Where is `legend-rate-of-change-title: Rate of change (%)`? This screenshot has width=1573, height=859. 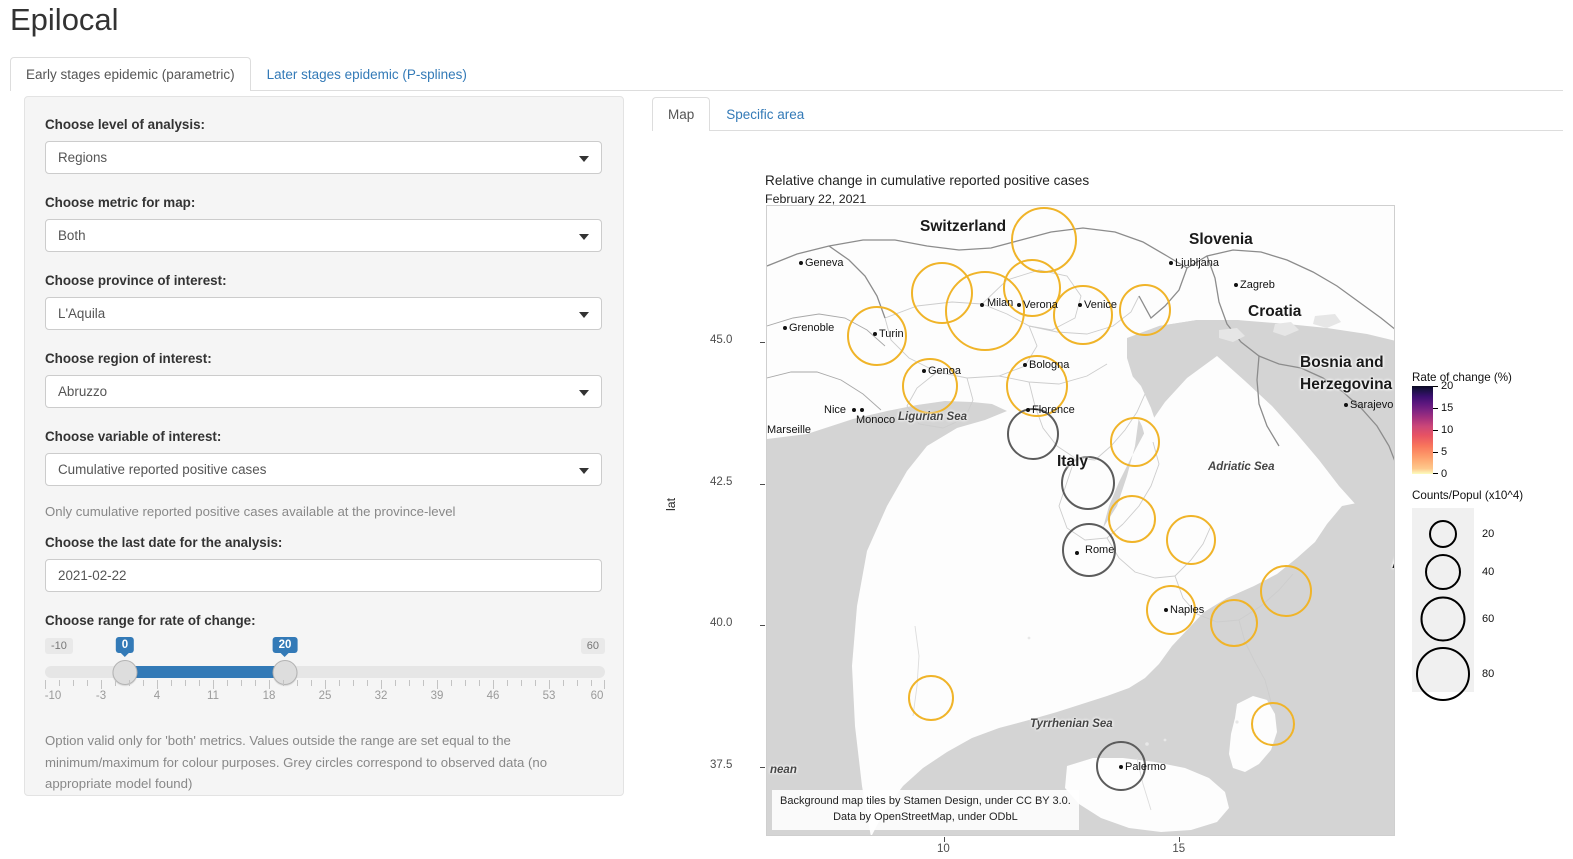 legend-rate-of-change-title: Rate of change (%) is located at coordinates (1462, 377).